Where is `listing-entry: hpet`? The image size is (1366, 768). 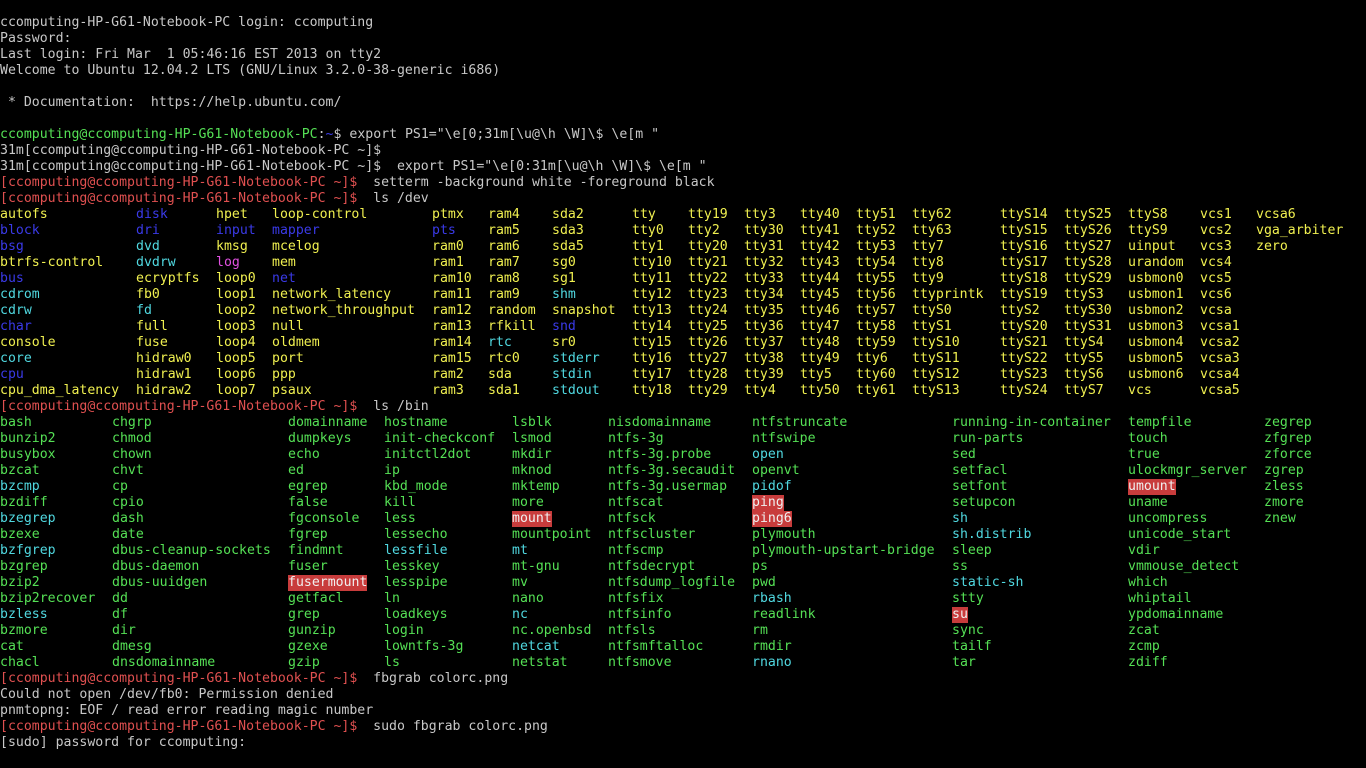 listing-entry: hpet is located at coordinates (232, 214).